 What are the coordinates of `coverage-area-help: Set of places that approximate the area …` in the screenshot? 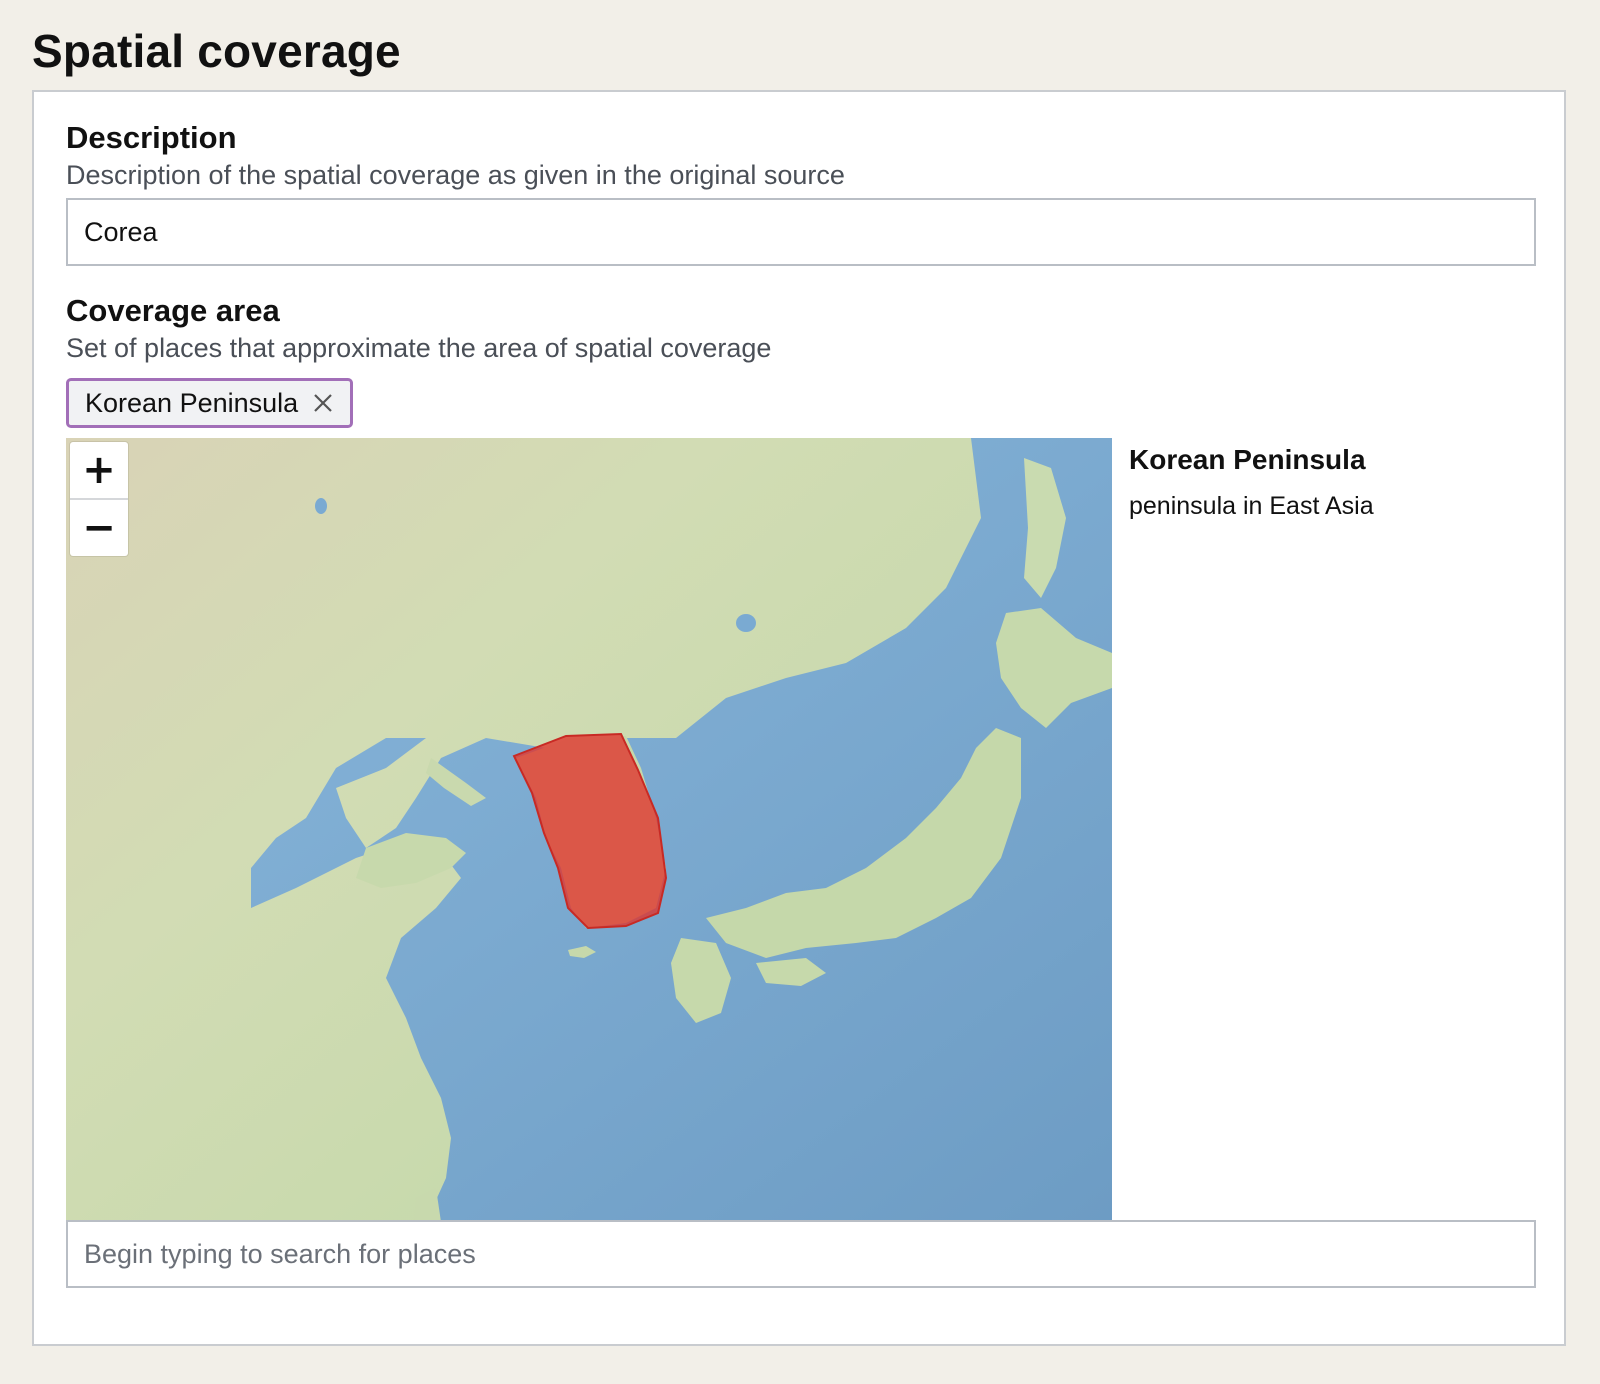 It's located at (419, 348).